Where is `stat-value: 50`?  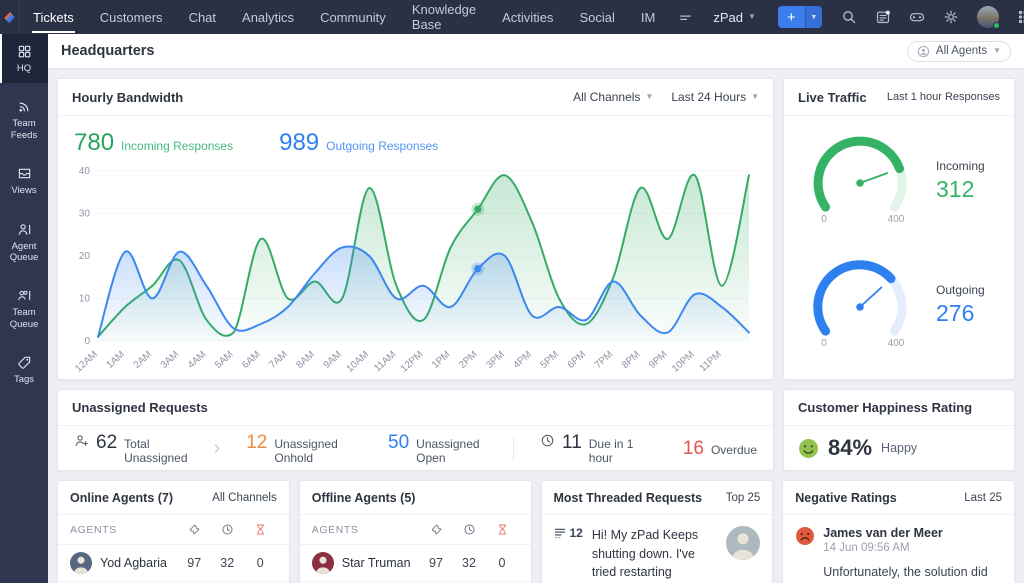 stat-value: 50 is located at coordinates (399, 442).